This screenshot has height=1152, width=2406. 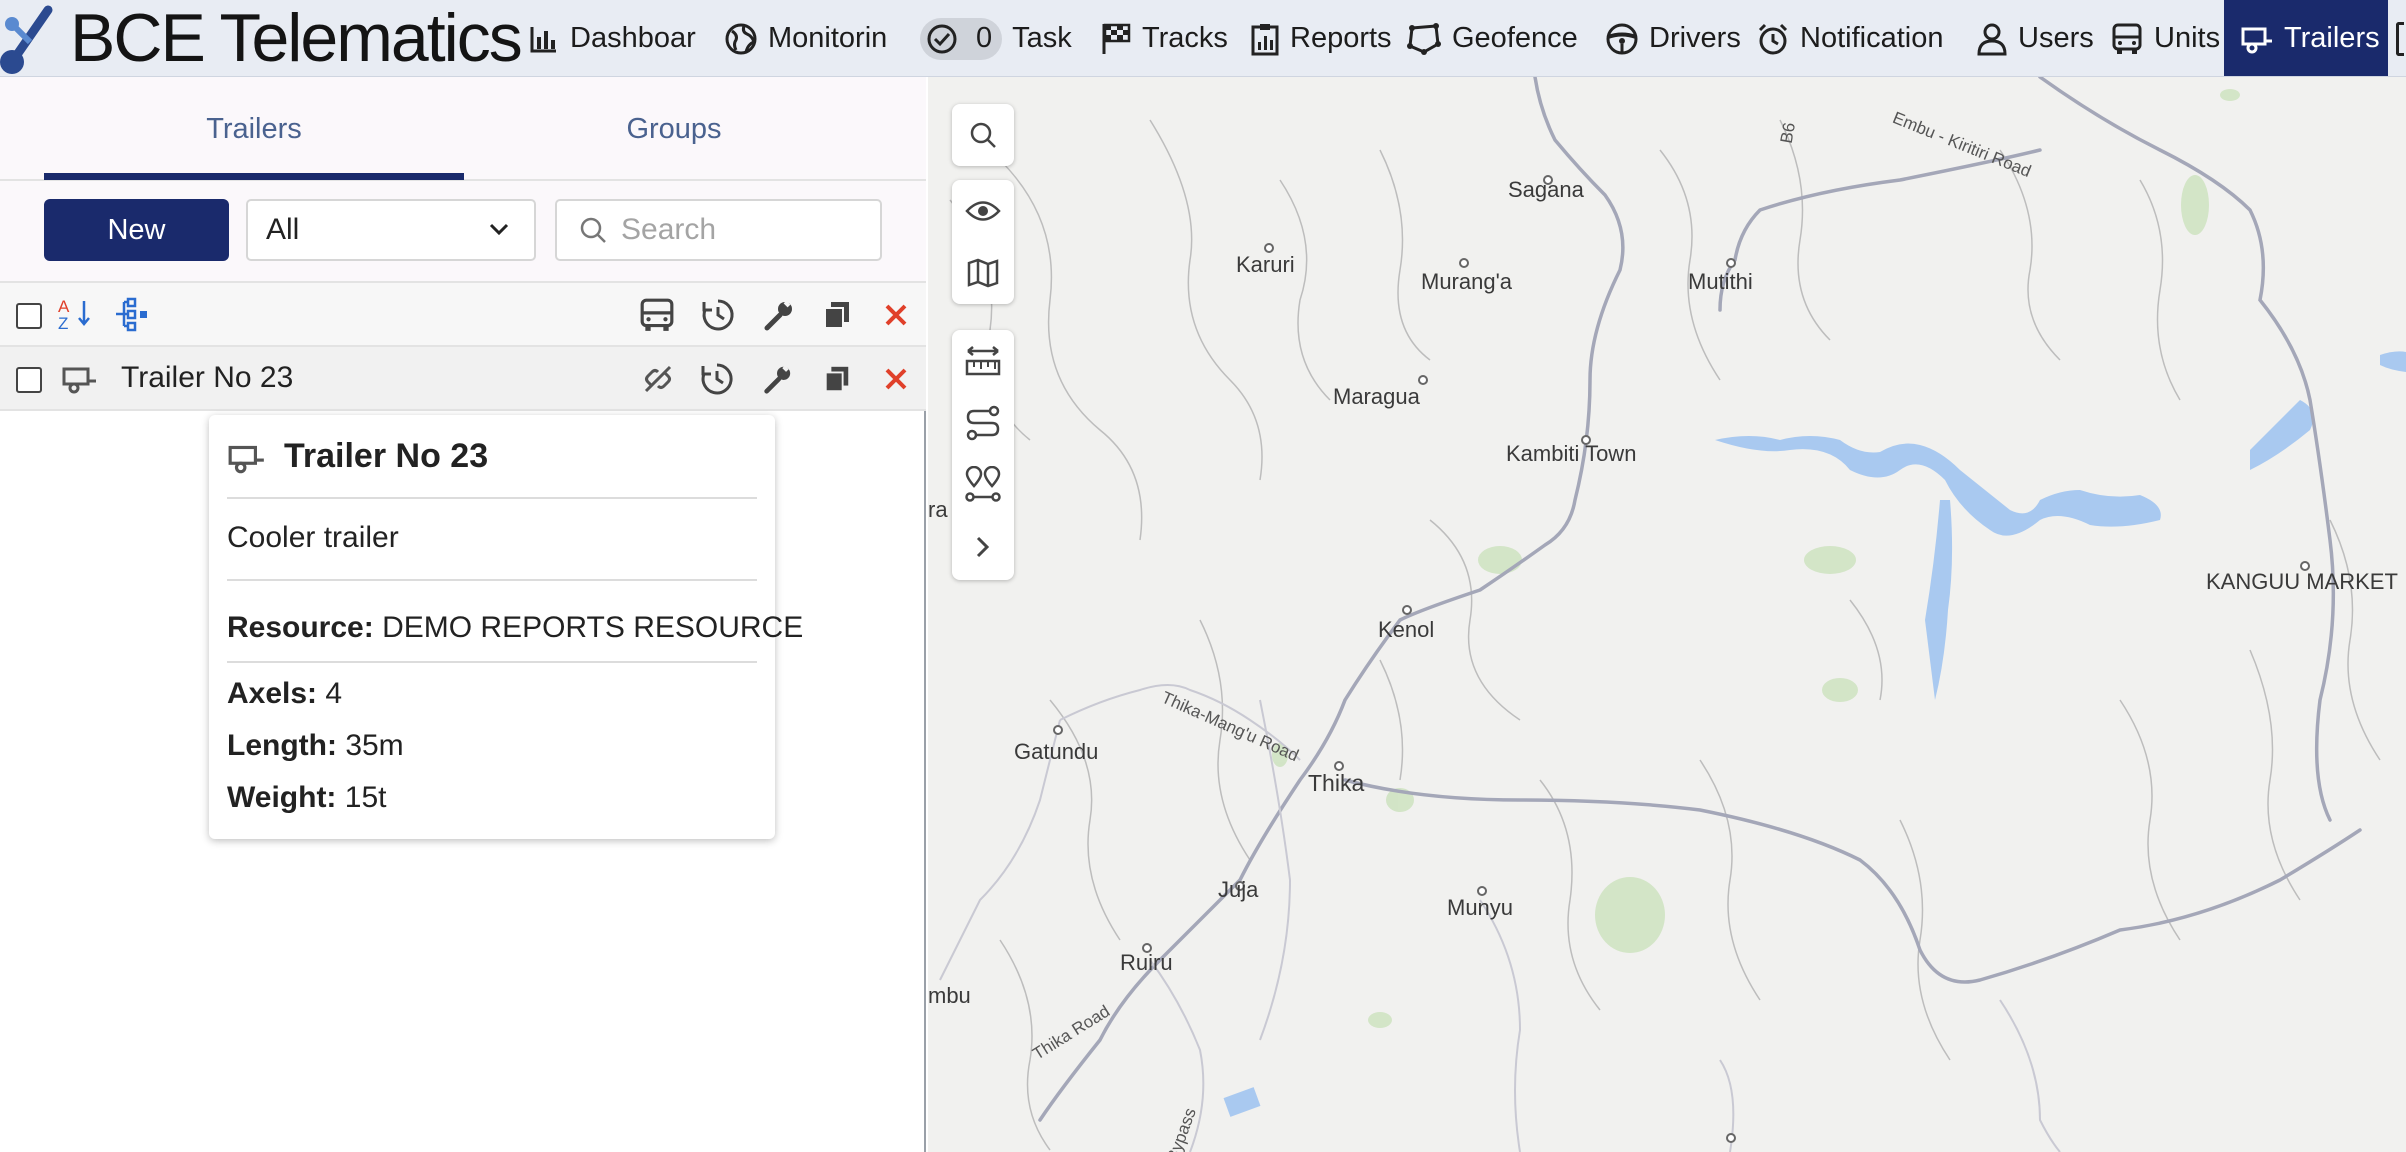 What do you see at coordinates (1546, 189) in the screenshot?
I see `map-place-sagana: Sagana` at bounding box center [1546, 189].